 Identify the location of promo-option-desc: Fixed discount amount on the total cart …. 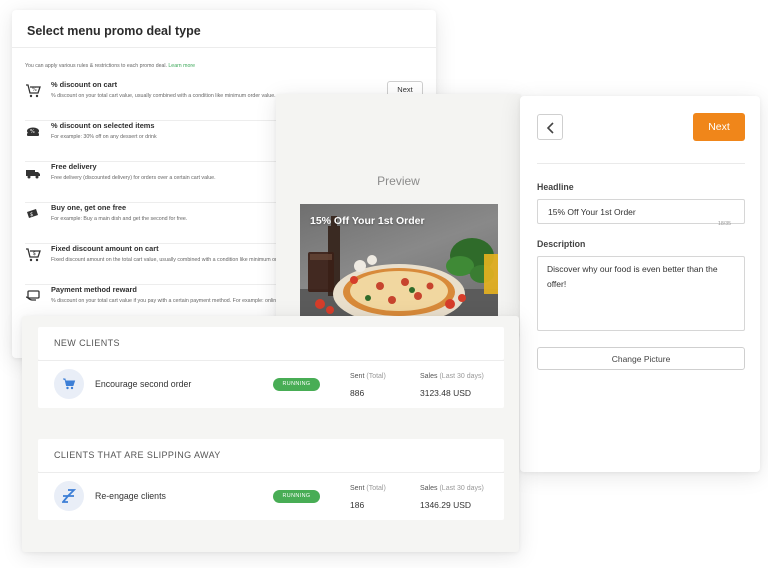
(176, 260).